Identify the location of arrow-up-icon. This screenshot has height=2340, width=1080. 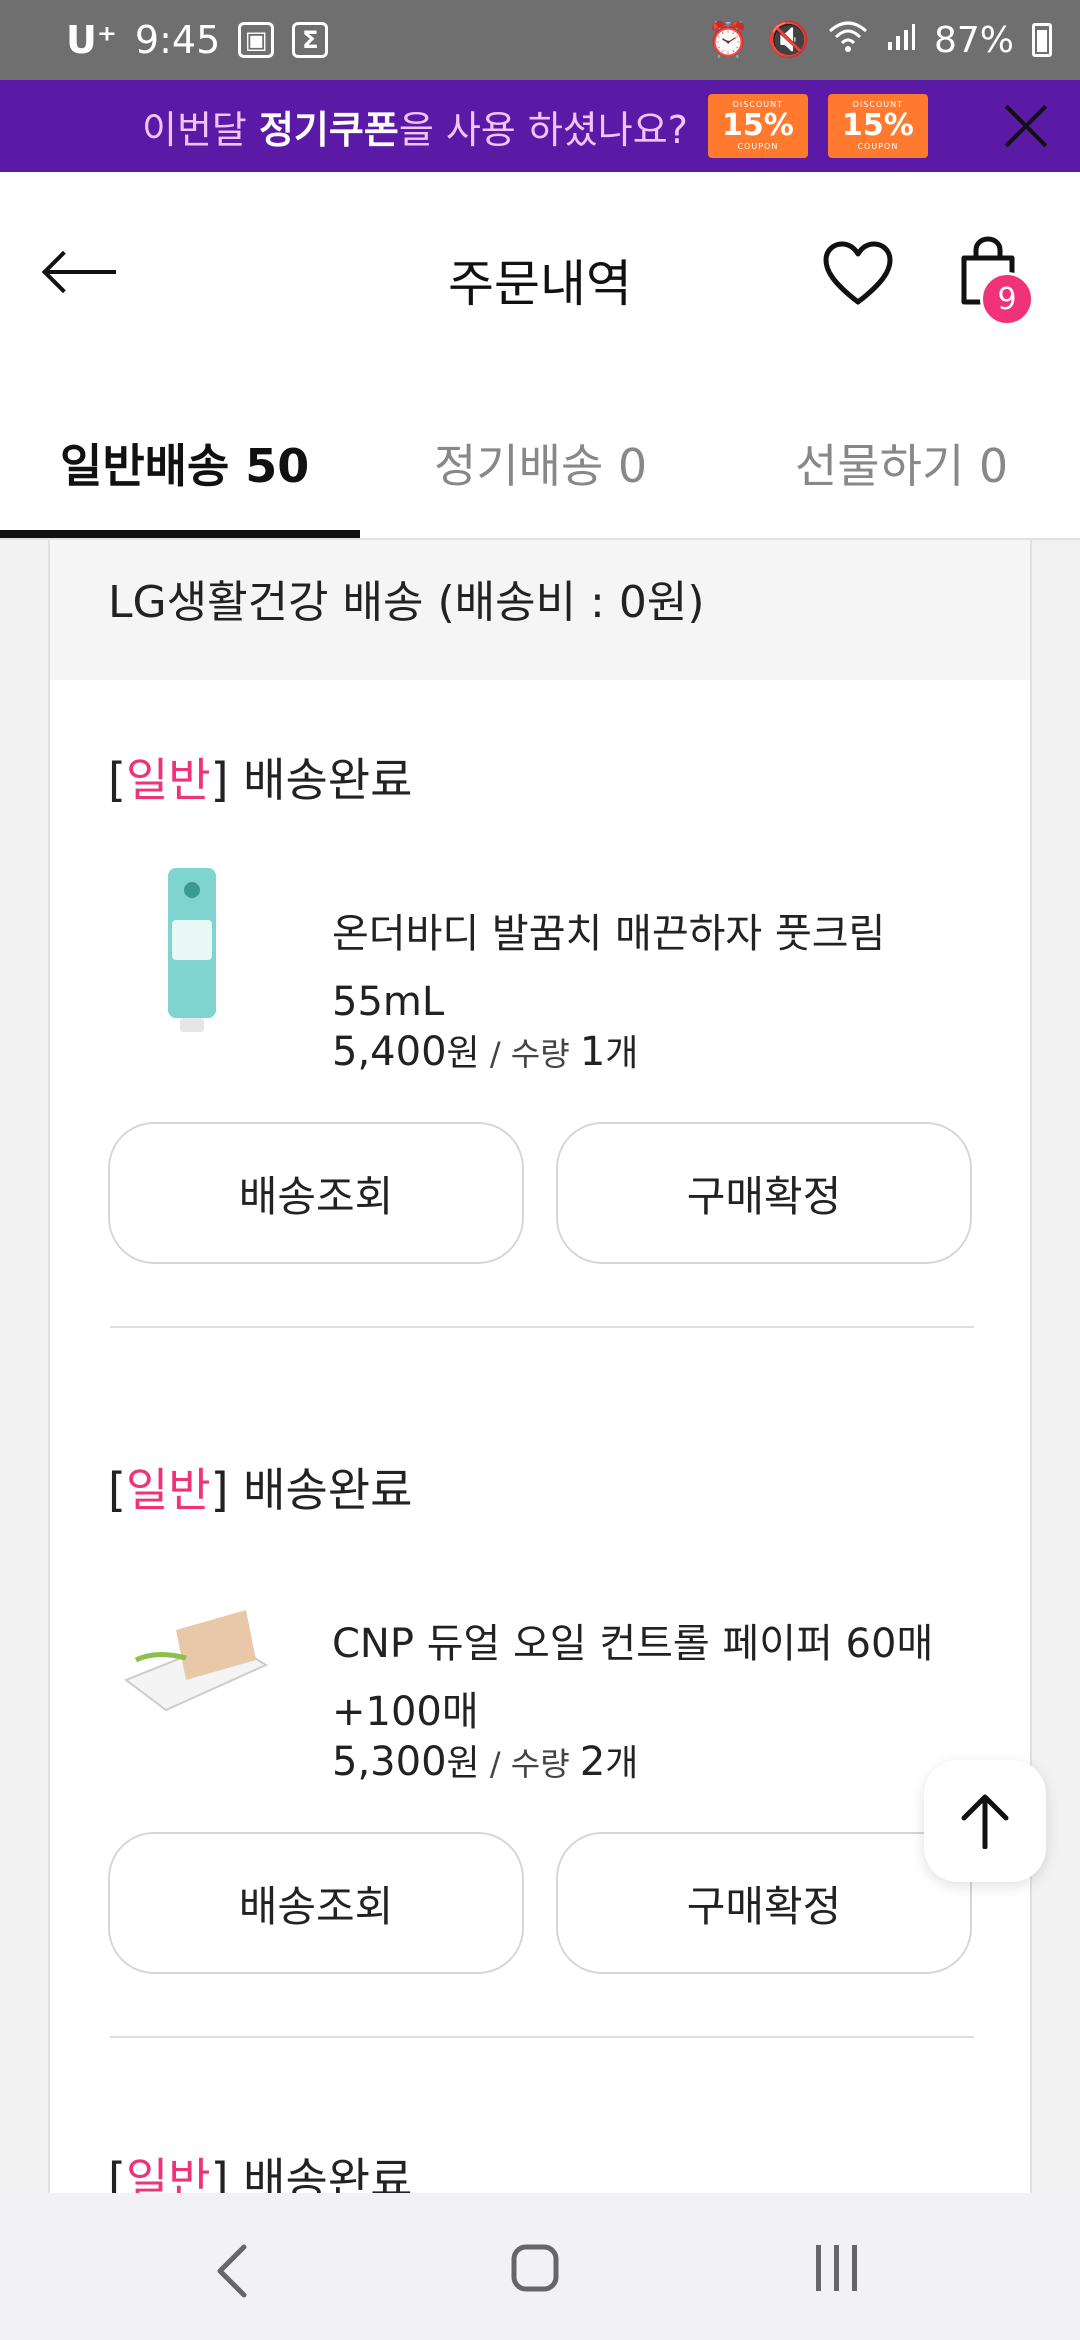
(985, 1821).